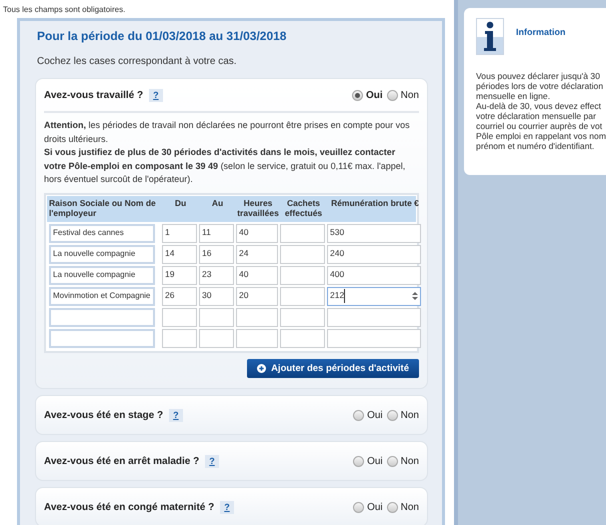 The height and width of the screenshot is (525, 606). I want to click on column-header: Au, so click(217, 204).